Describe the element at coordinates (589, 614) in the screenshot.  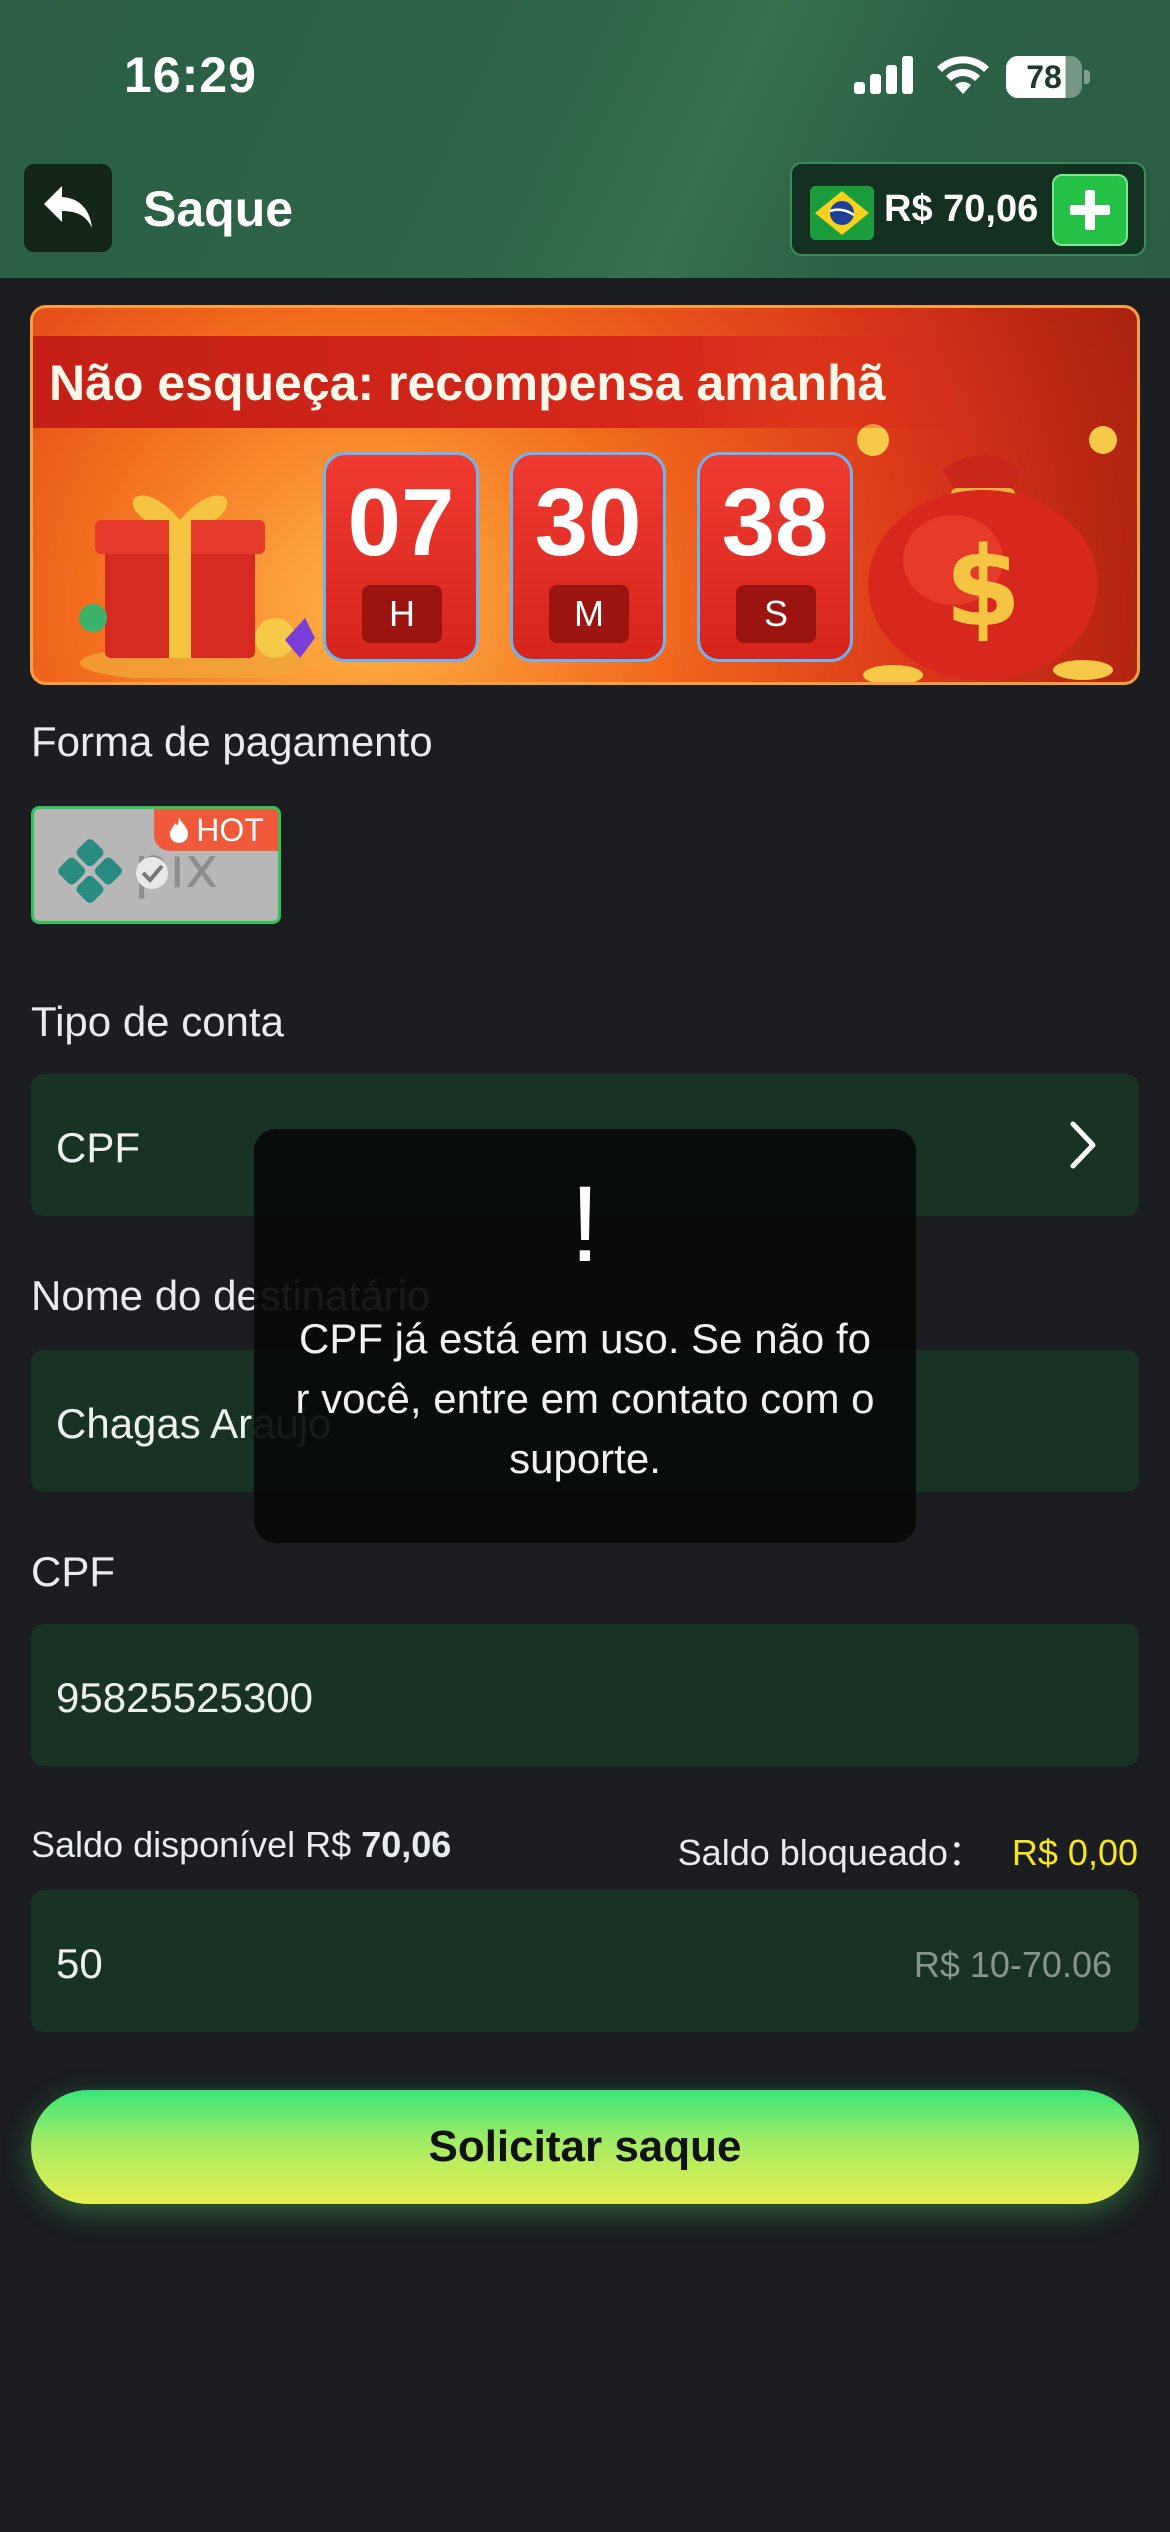
I see `countdown-minutes-unit: M` at that location.